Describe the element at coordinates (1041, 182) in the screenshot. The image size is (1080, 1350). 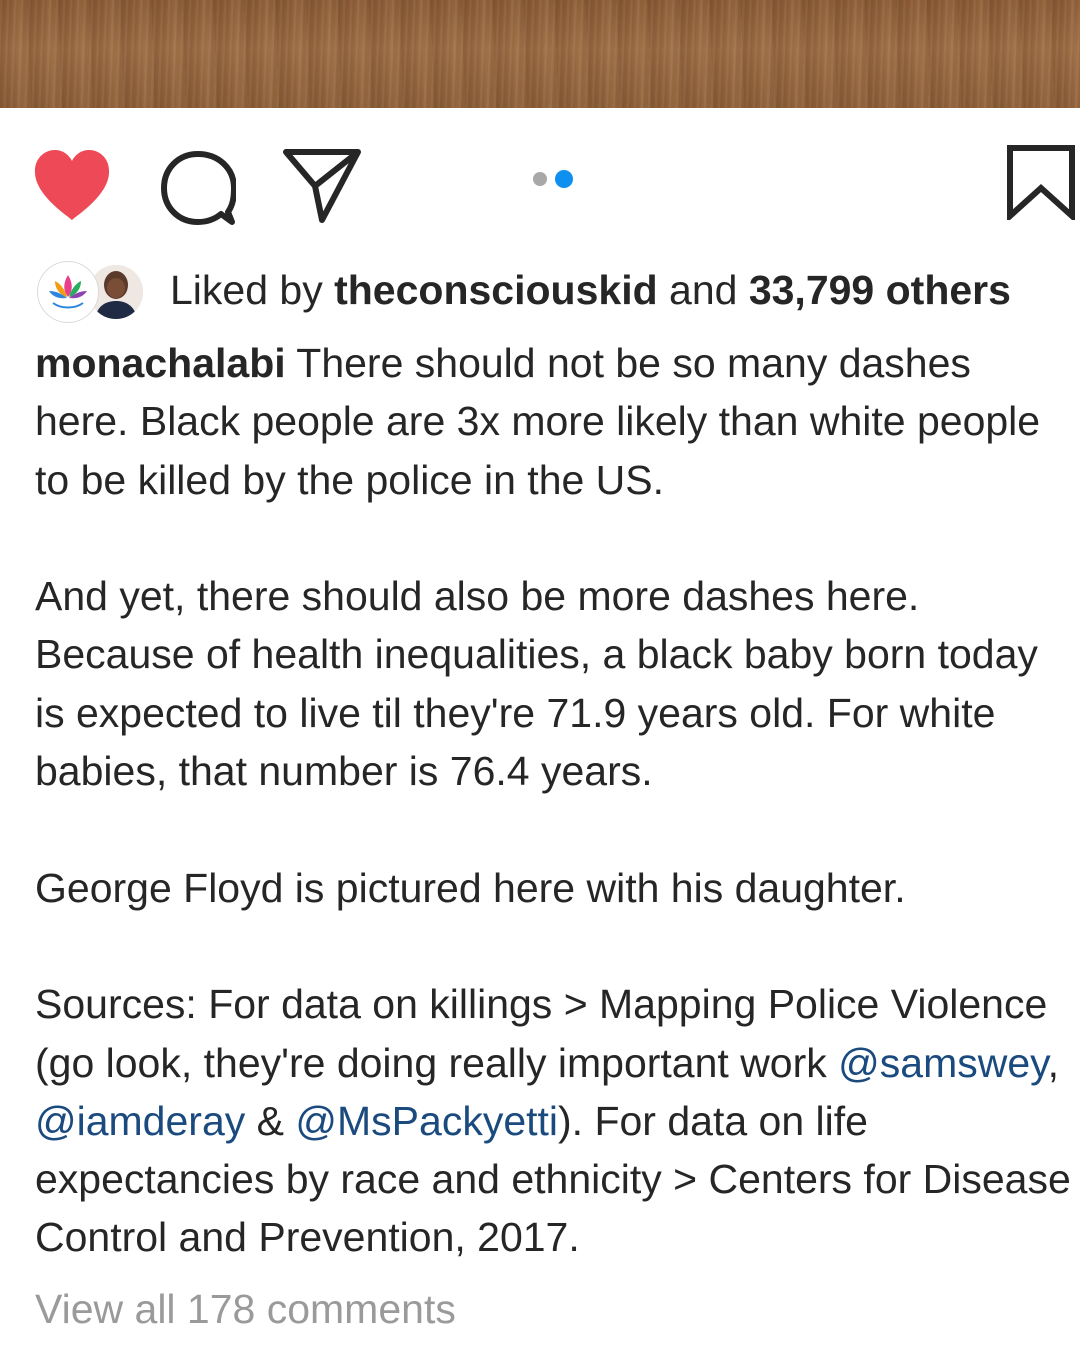
I see `bookmark-icon` at that location.